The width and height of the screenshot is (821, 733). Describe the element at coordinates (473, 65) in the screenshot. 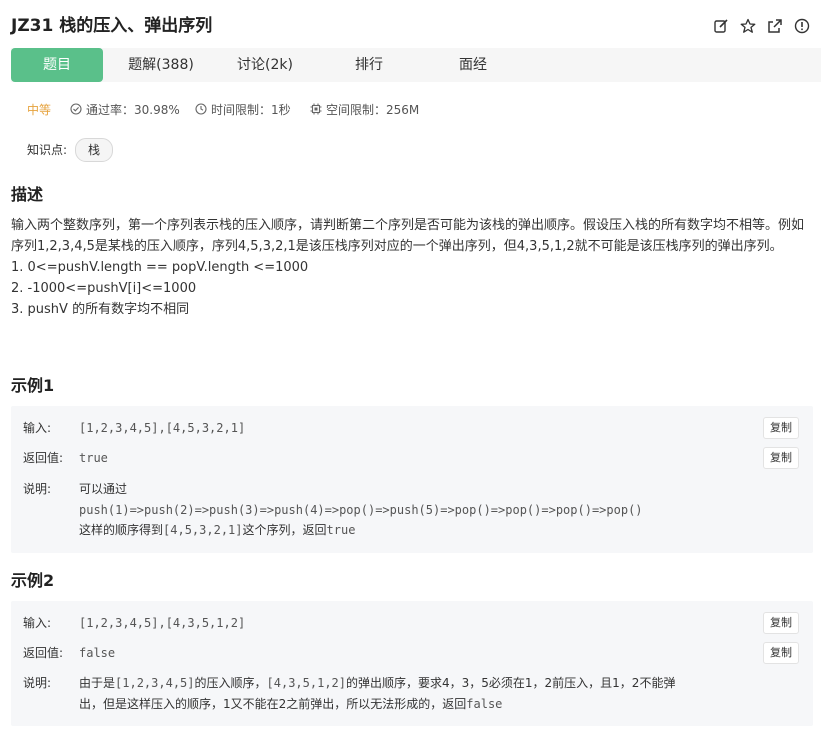

I see `tab-interview: 面经` at that location.